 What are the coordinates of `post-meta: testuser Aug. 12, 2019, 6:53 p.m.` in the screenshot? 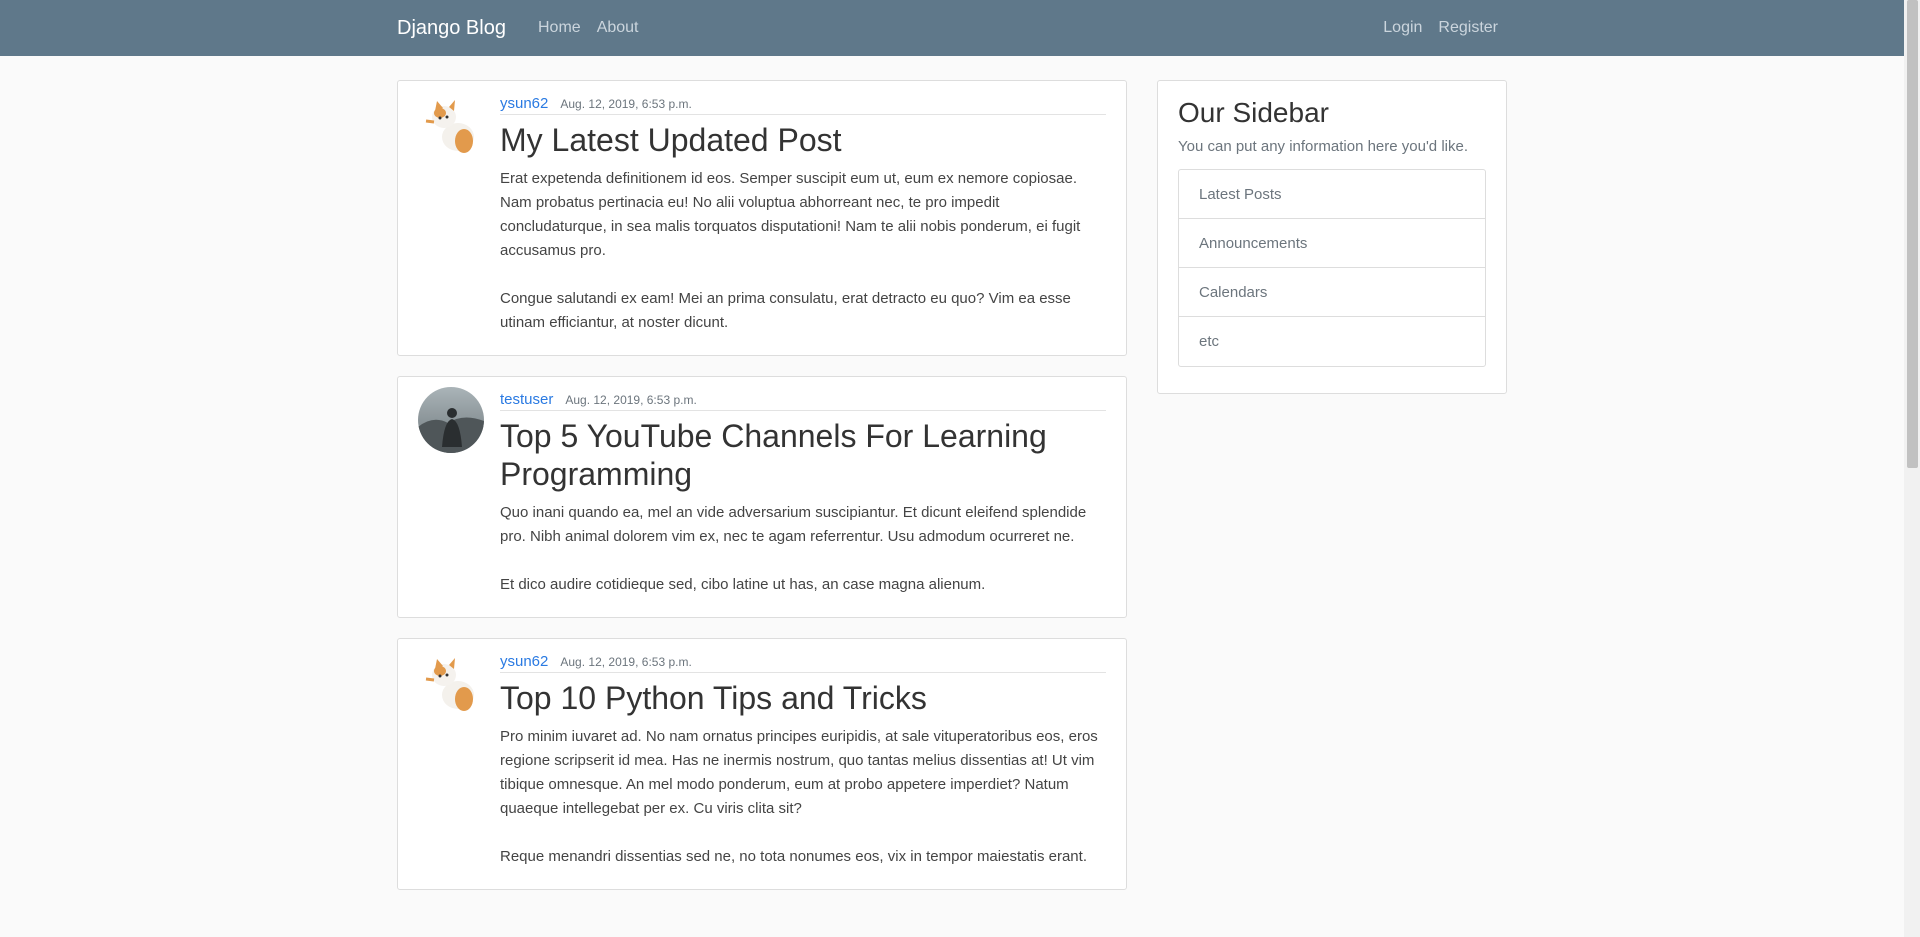 It's located at (803, 401).